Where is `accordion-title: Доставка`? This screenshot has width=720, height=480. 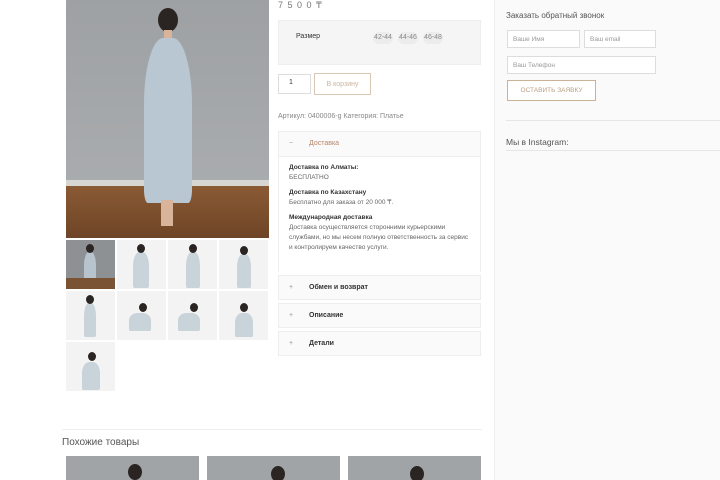
accordion-title: Доставка is located at coordinates (324, 143).